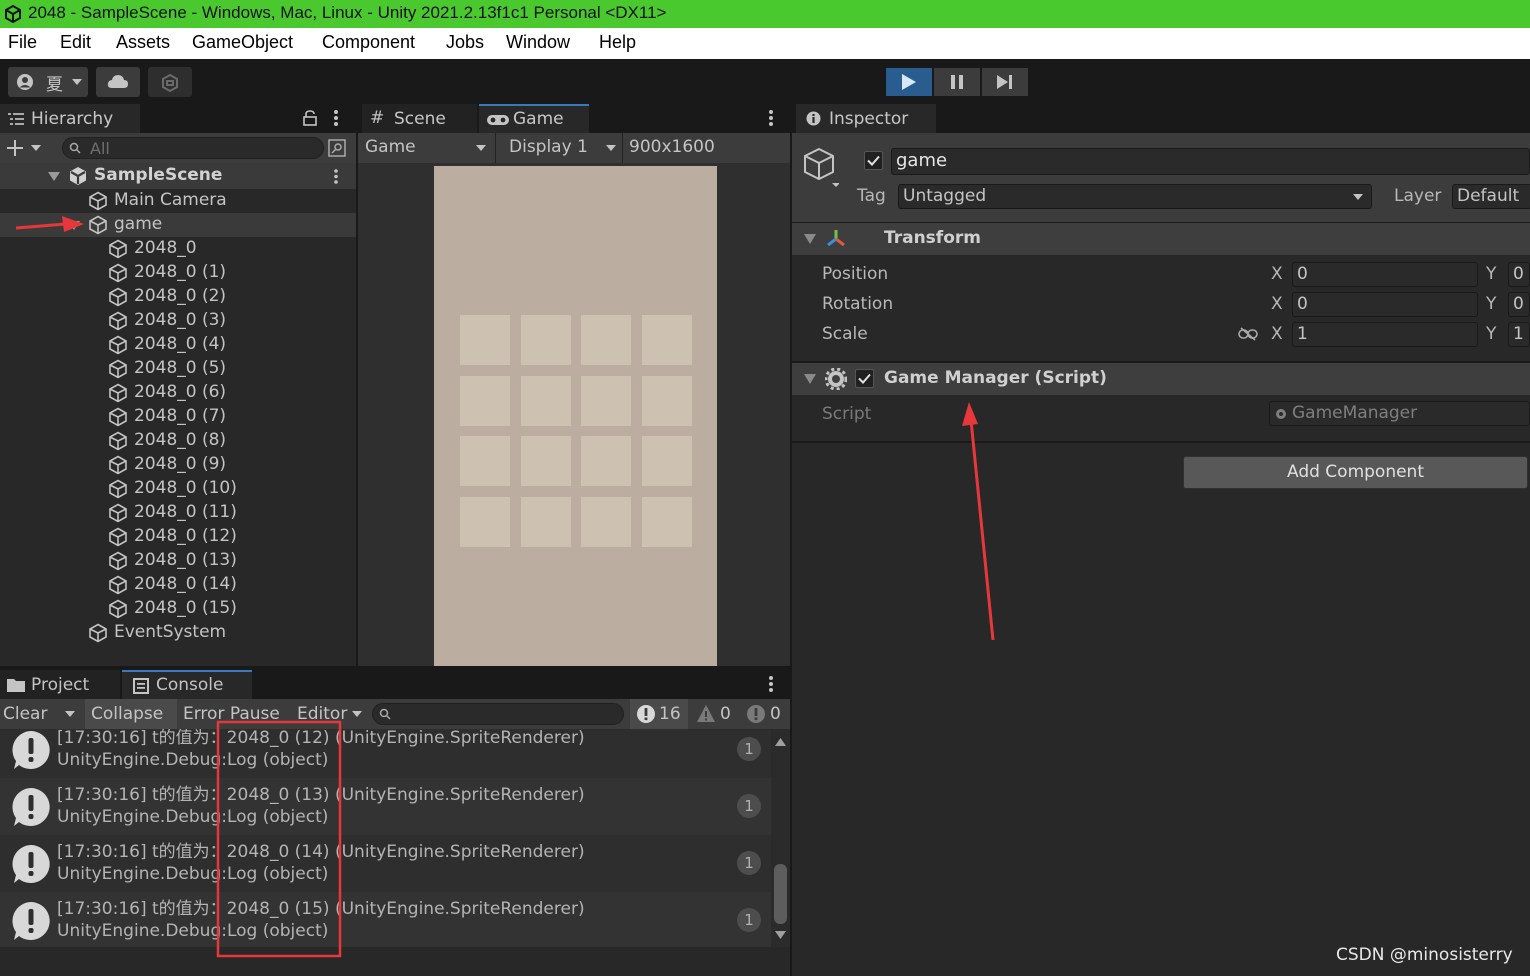 The image size is (1530, 976). I want to click on game-viewport, so click(574, 414).